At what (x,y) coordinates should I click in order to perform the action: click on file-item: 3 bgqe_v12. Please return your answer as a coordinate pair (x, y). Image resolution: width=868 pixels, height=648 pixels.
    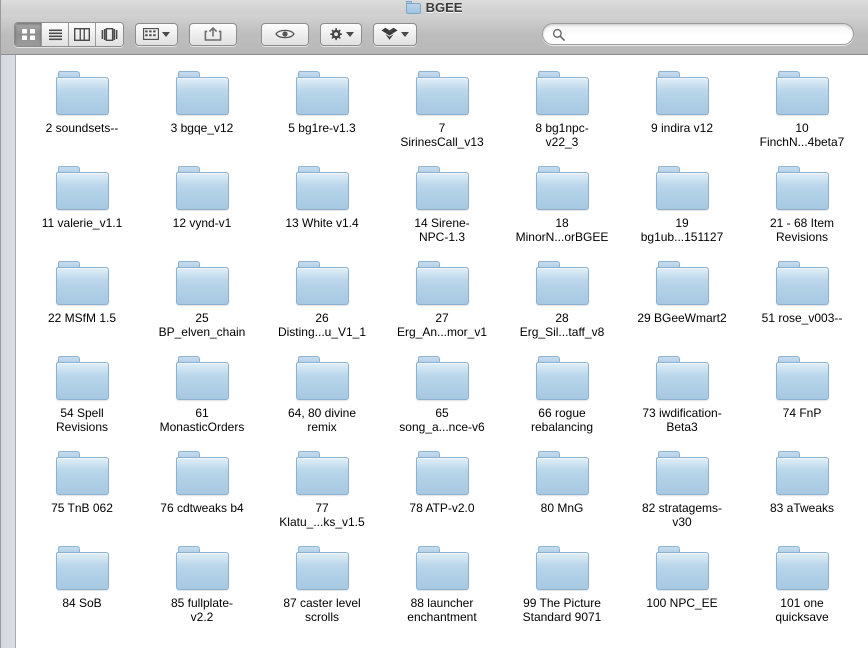
    Looking at the image, I should click on (202, 110).